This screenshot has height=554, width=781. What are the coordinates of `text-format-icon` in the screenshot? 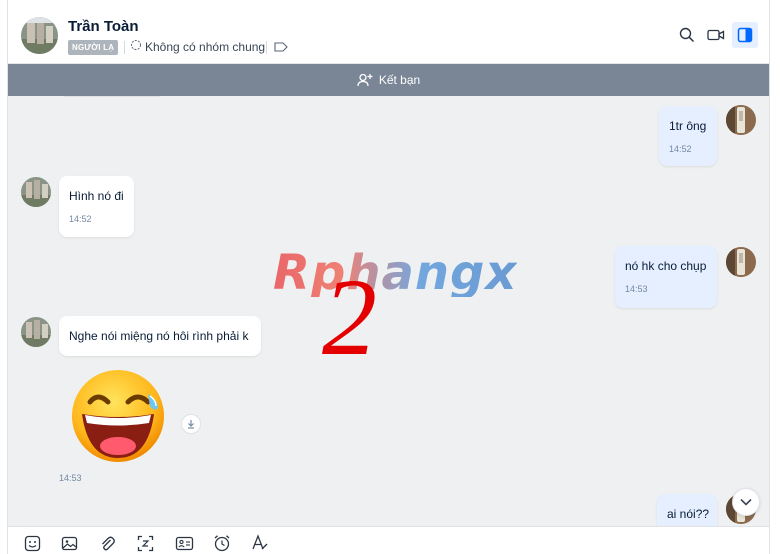 It's located at (260, 542).